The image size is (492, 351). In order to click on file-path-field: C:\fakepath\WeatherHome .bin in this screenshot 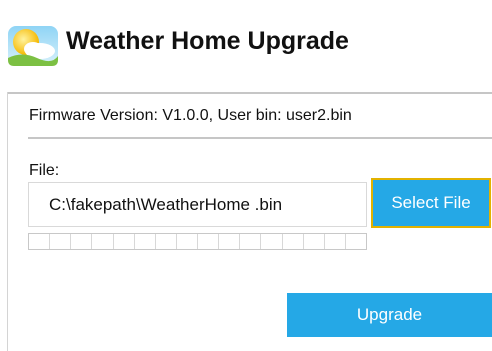, I will do `click(197, 204)`.